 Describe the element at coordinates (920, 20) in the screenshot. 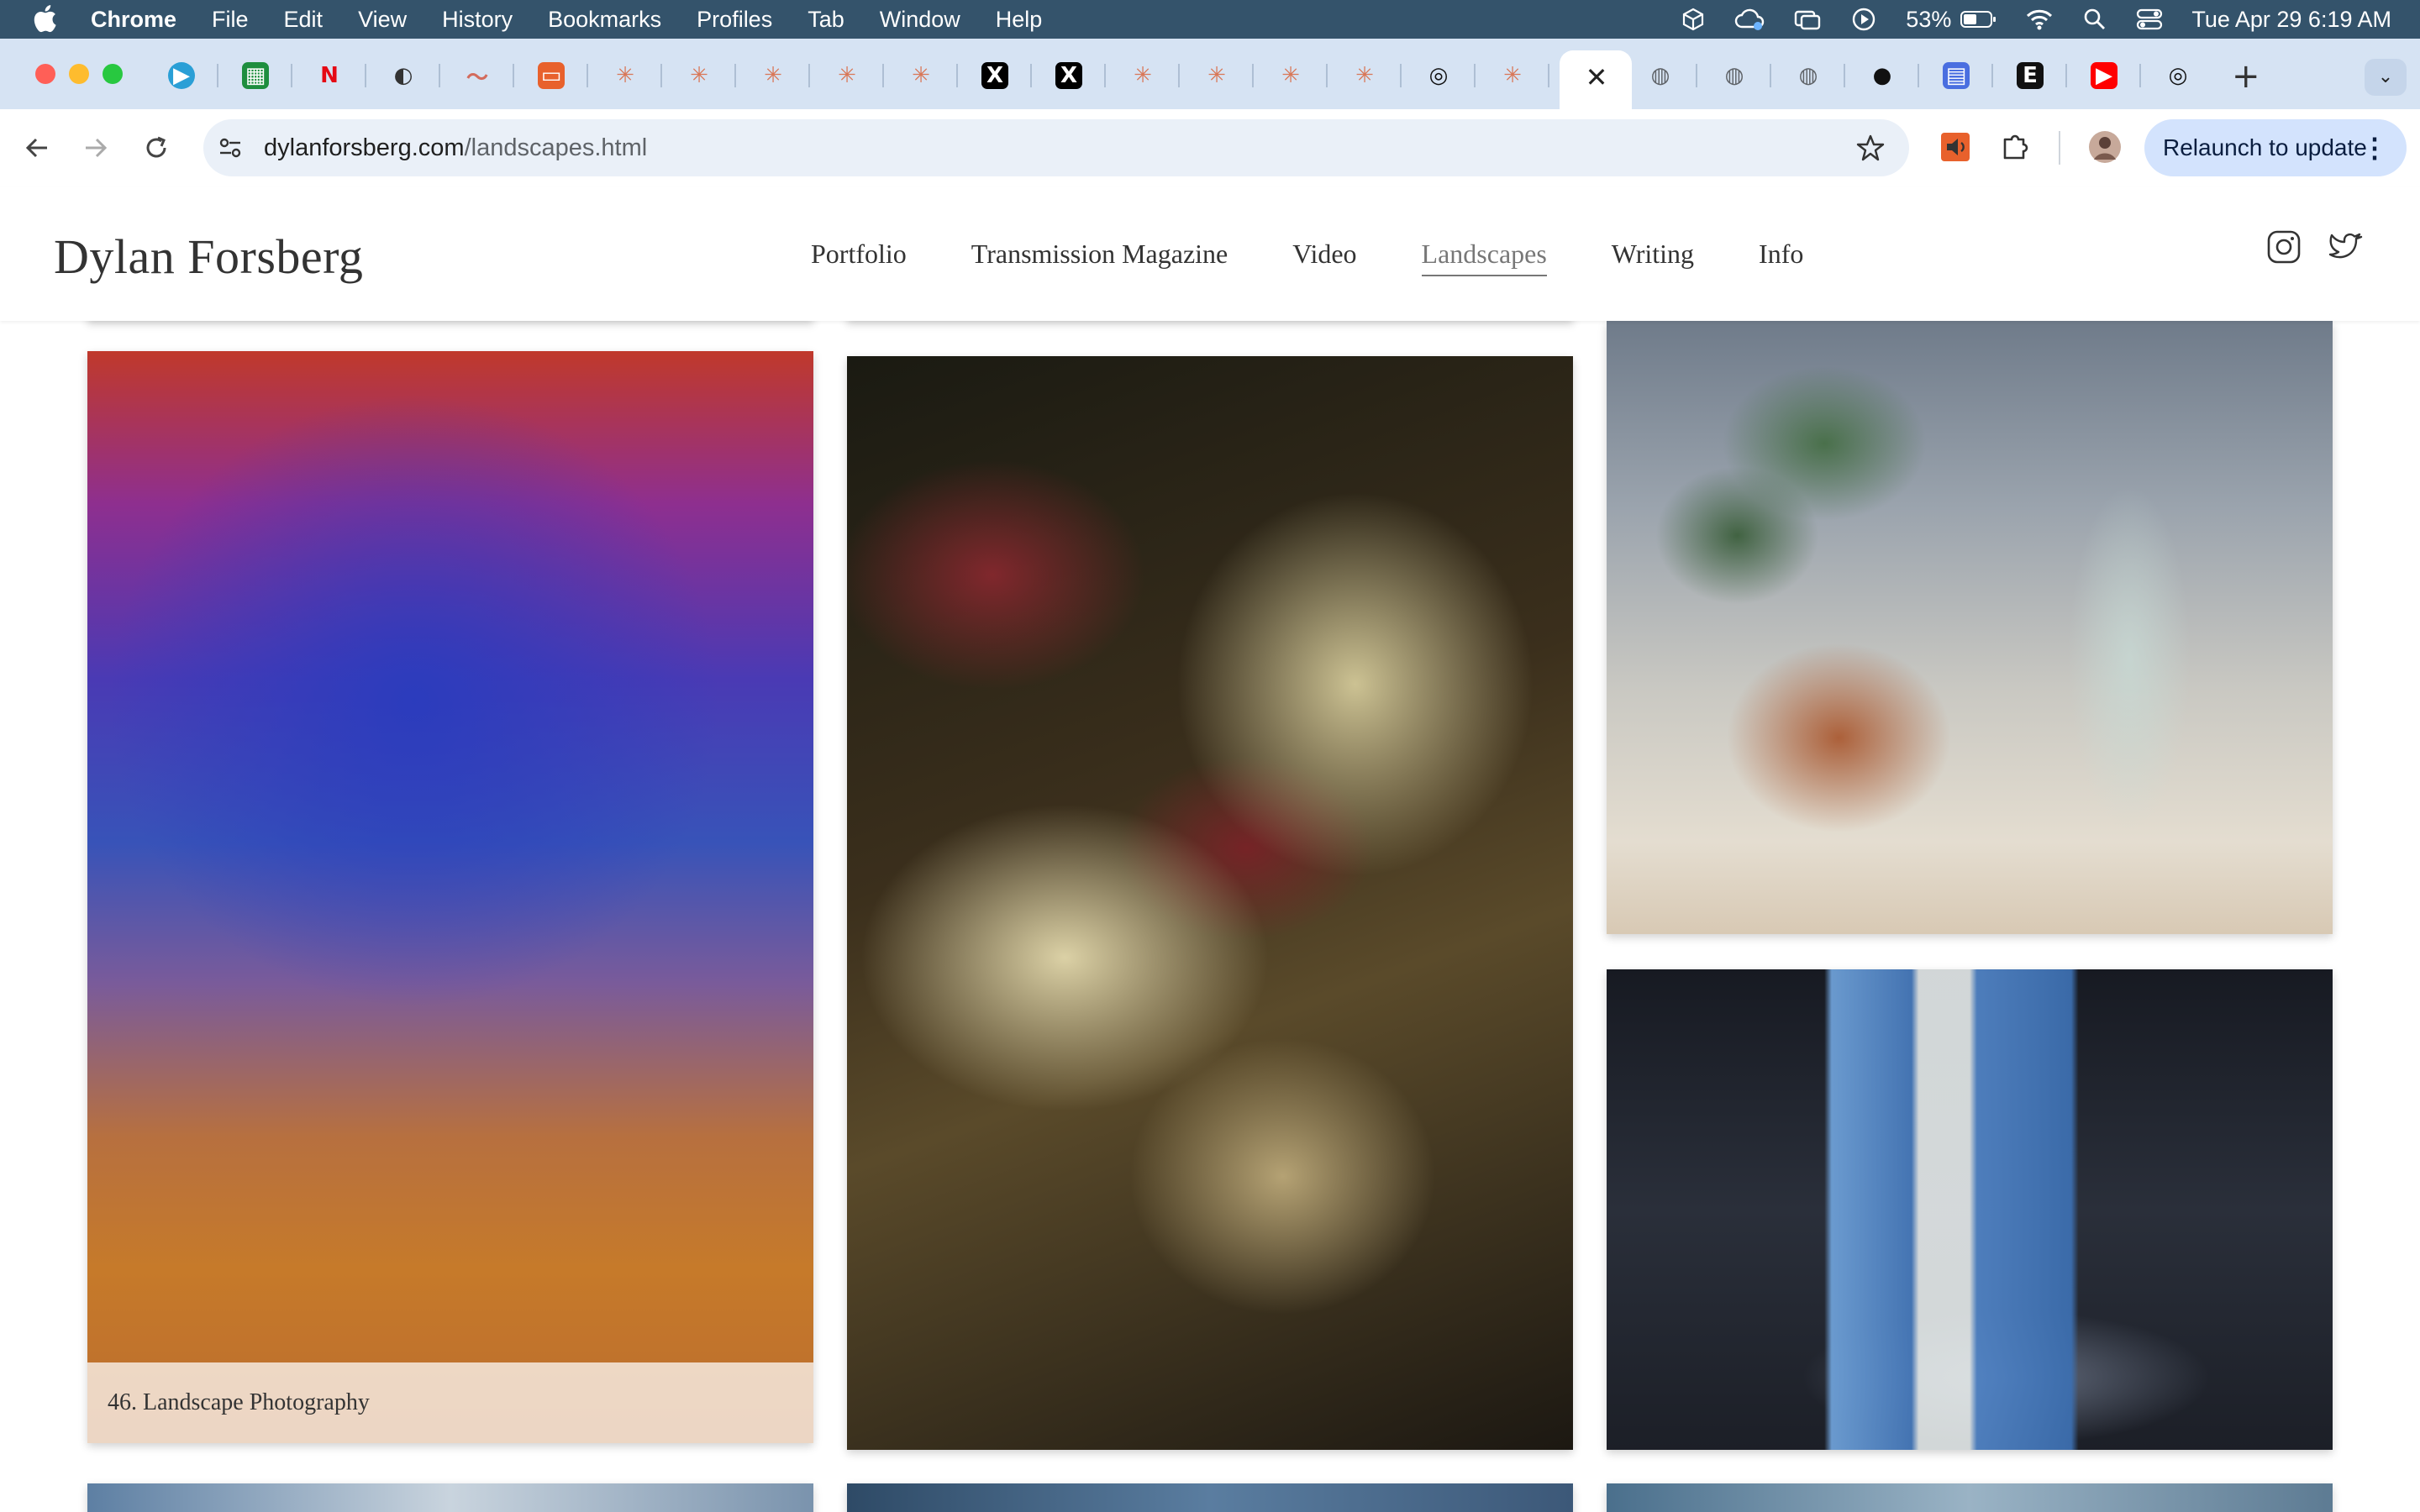

I see `menu-window: Window` at that location.